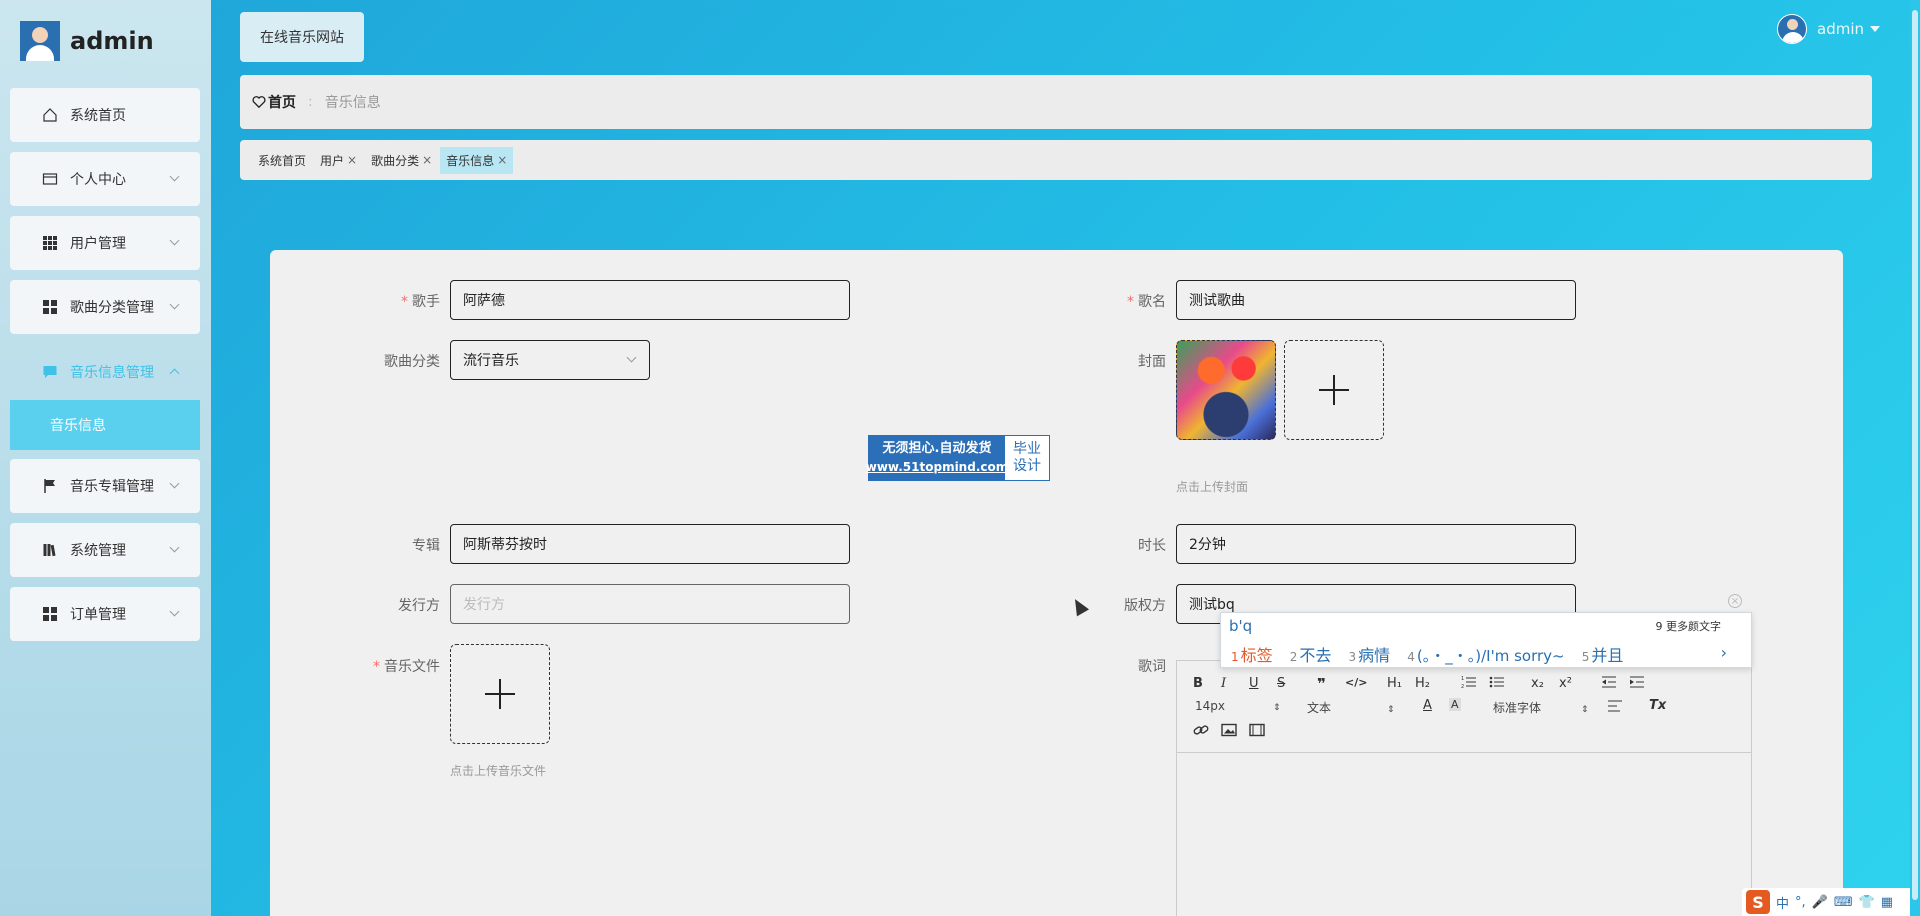 Image resolution: width=1920 pixels, height=916 pixels. I want to click on cover-image, so click(1226, 390).